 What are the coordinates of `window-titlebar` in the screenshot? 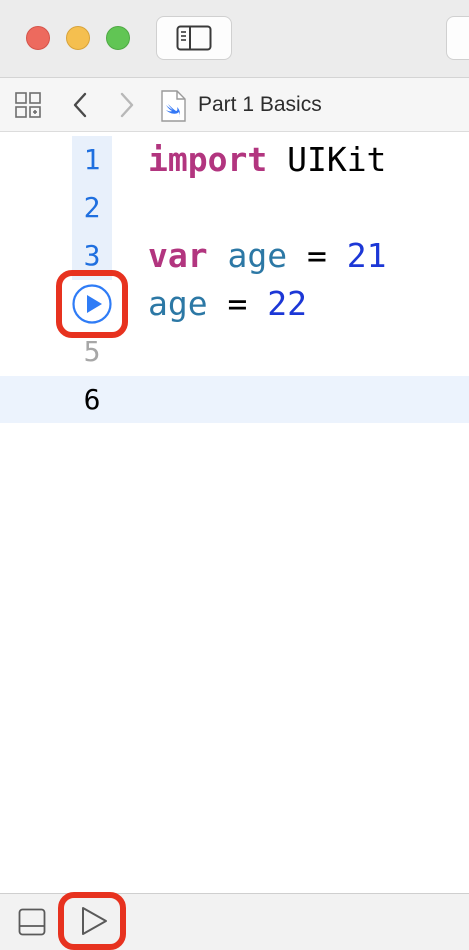 It's located at (234, 39).